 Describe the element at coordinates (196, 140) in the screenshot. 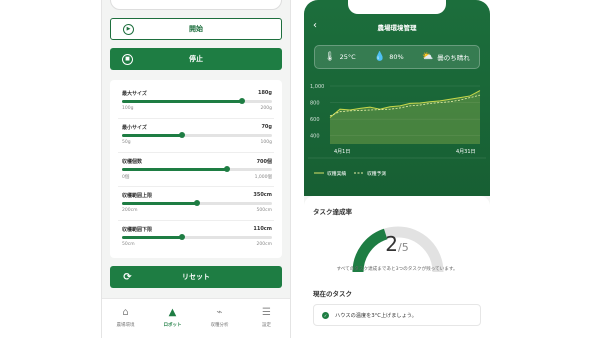

I see `slider-min-size: 最小サイズ 70g 50g 100g` at that location.